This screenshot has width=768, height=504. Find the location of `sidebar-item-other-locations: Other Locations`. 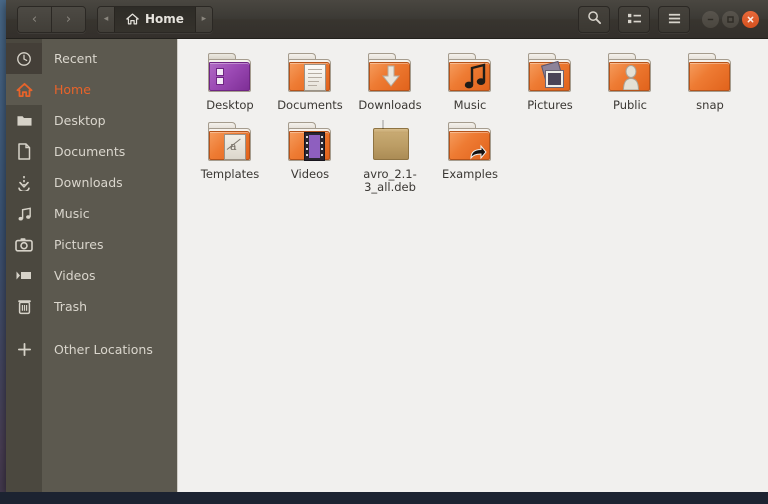

sidebar-item-other-locations: Other Locations is located at coordinates (109, 349).